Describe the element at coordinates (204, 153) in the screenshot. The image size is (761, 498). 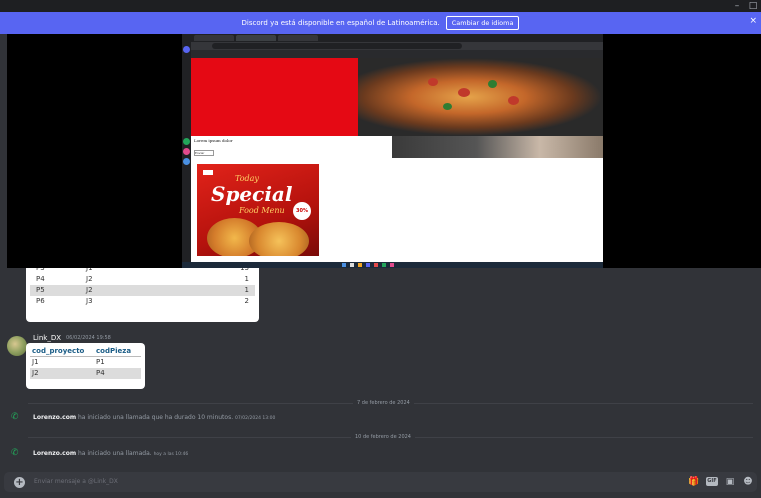
I see `page-input: Enviar` at that location.